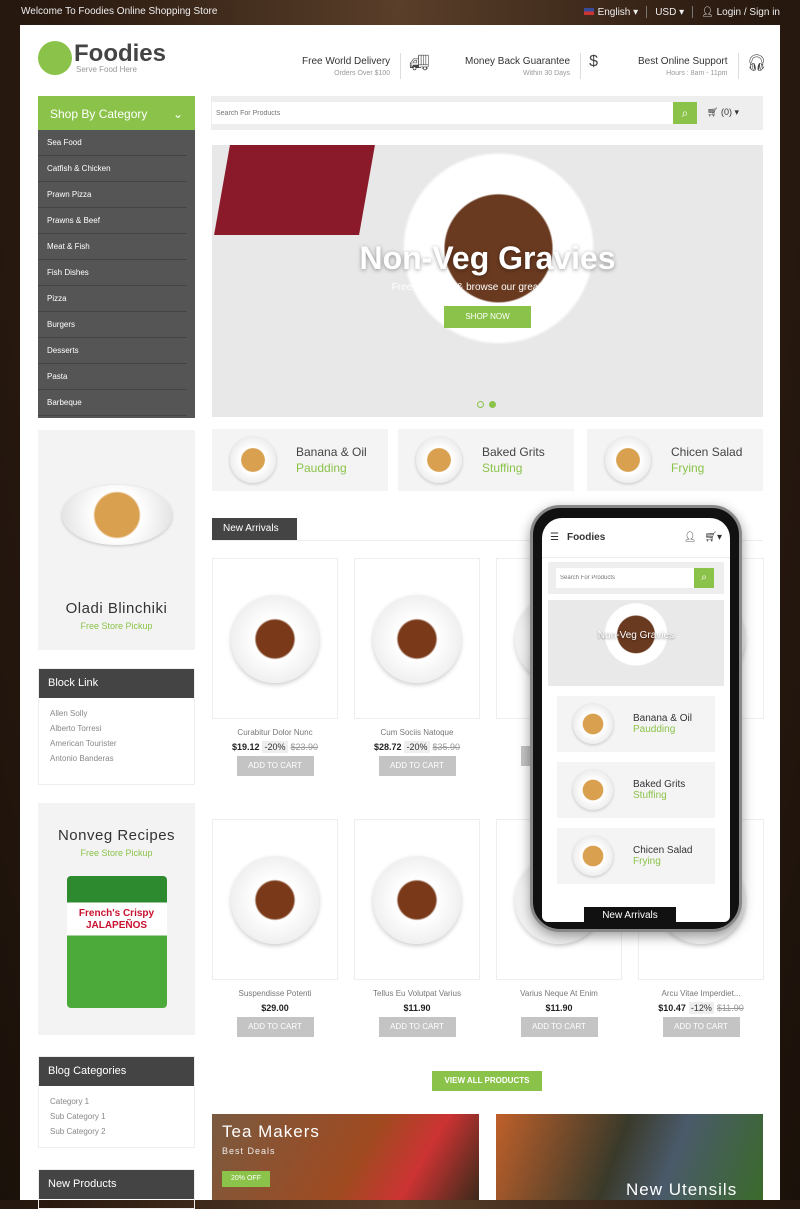  Describe the element at coordinates (752, 66) in the screenshot. I see `headset-icon: 🎧︎` at that location.